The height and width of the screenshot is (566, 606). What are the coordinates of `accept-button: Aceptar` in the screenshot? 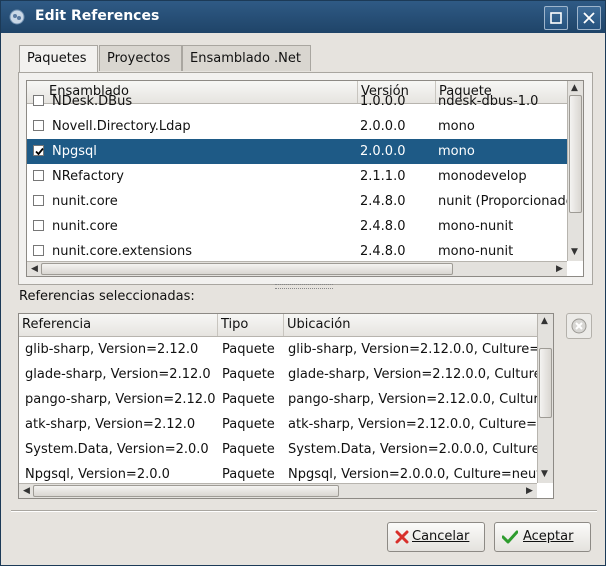 It's located at (542, 537).